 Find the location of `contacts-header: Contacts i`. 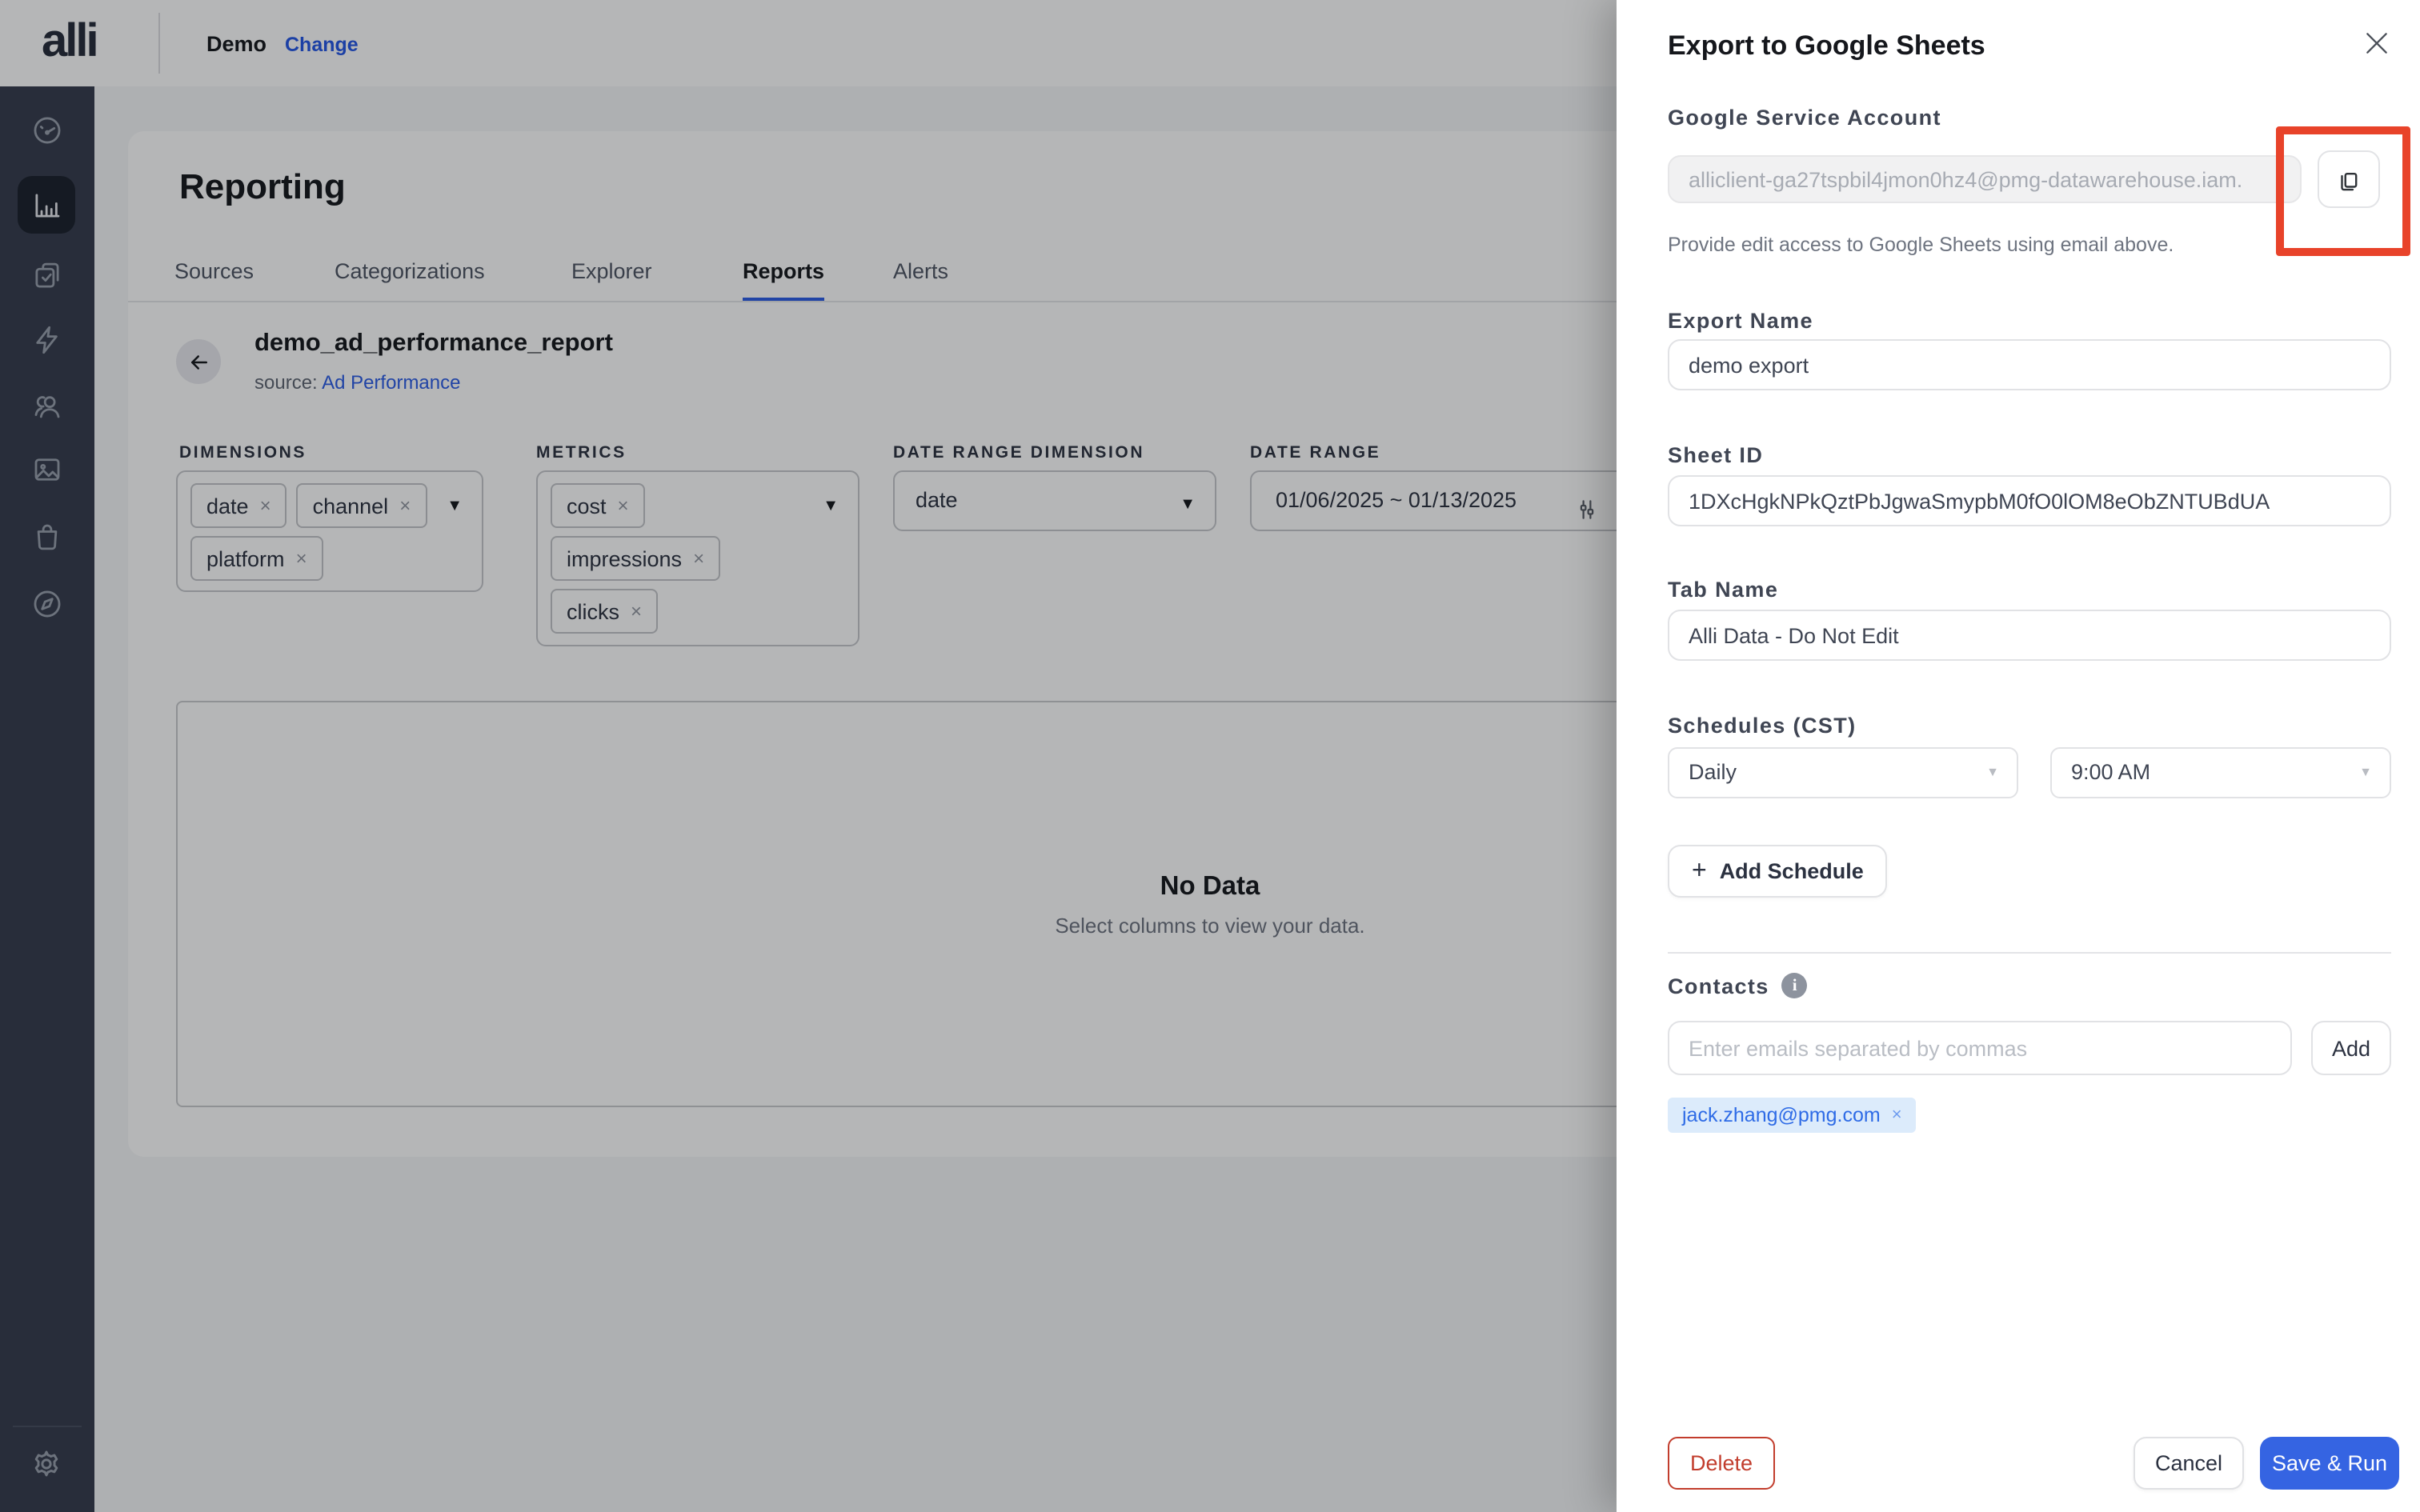

contacts-header: Contacts i is located at coordinates (1738, 985).